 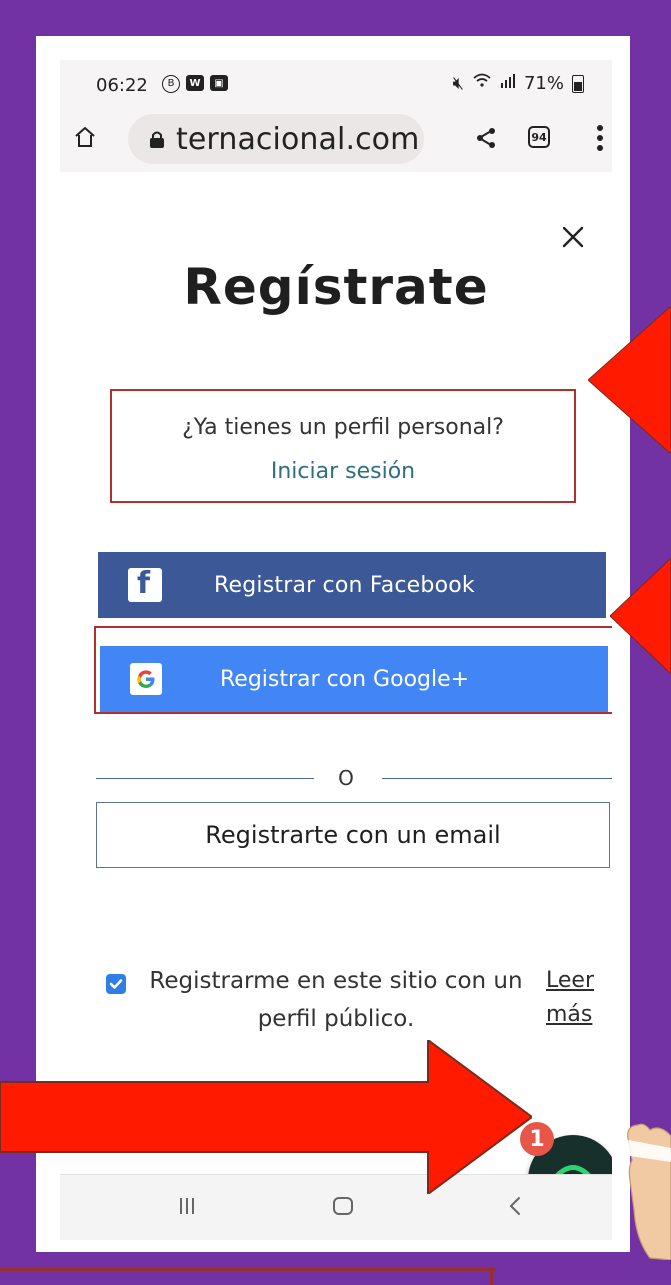 I want to click on public-profile-checkbox, so click(x=116, y=984).